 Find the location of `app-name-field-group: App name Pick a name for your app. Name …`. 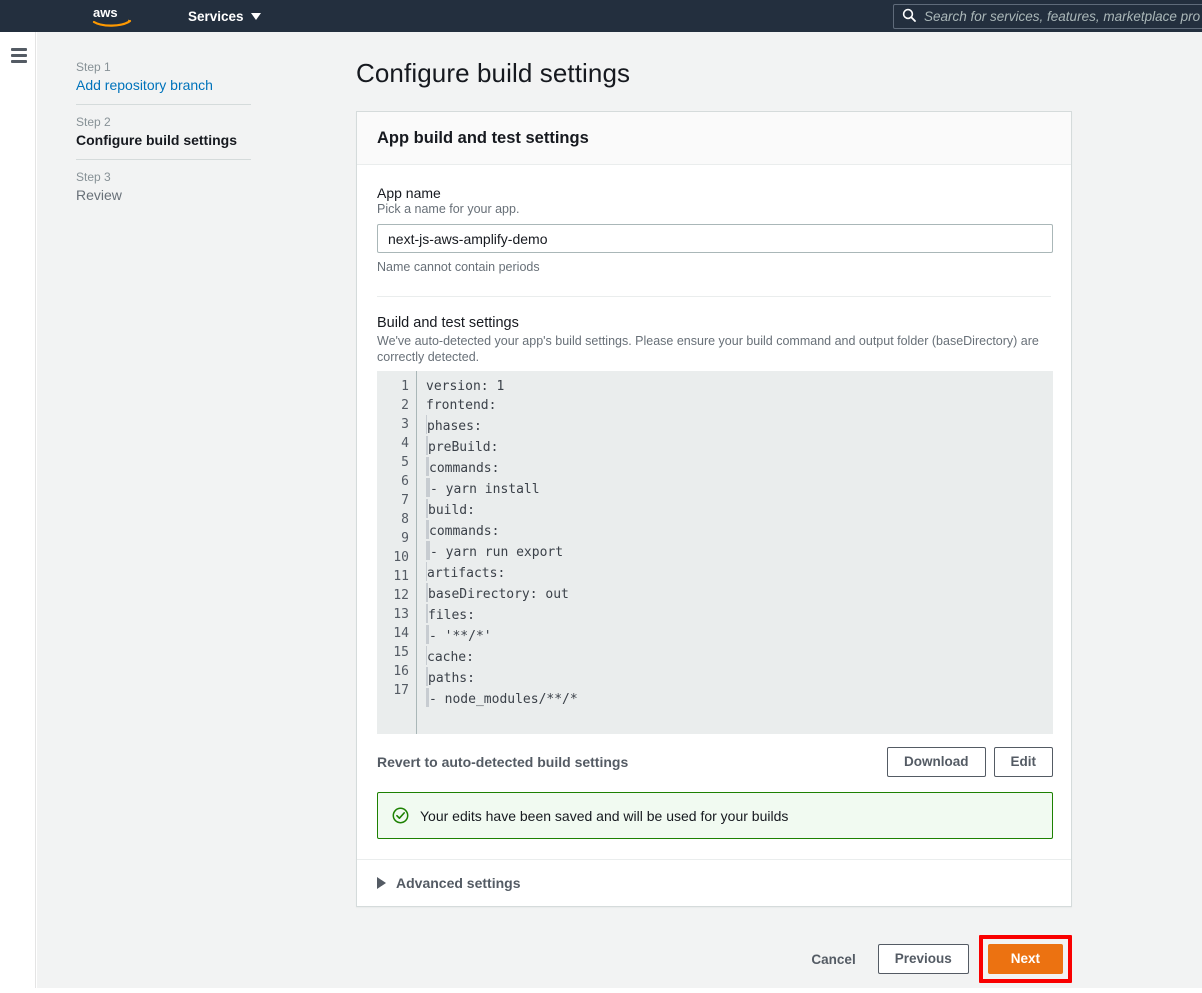

app-name-field-group: App name Pick a name for your app. Name … is located at coordinates (715, 229).